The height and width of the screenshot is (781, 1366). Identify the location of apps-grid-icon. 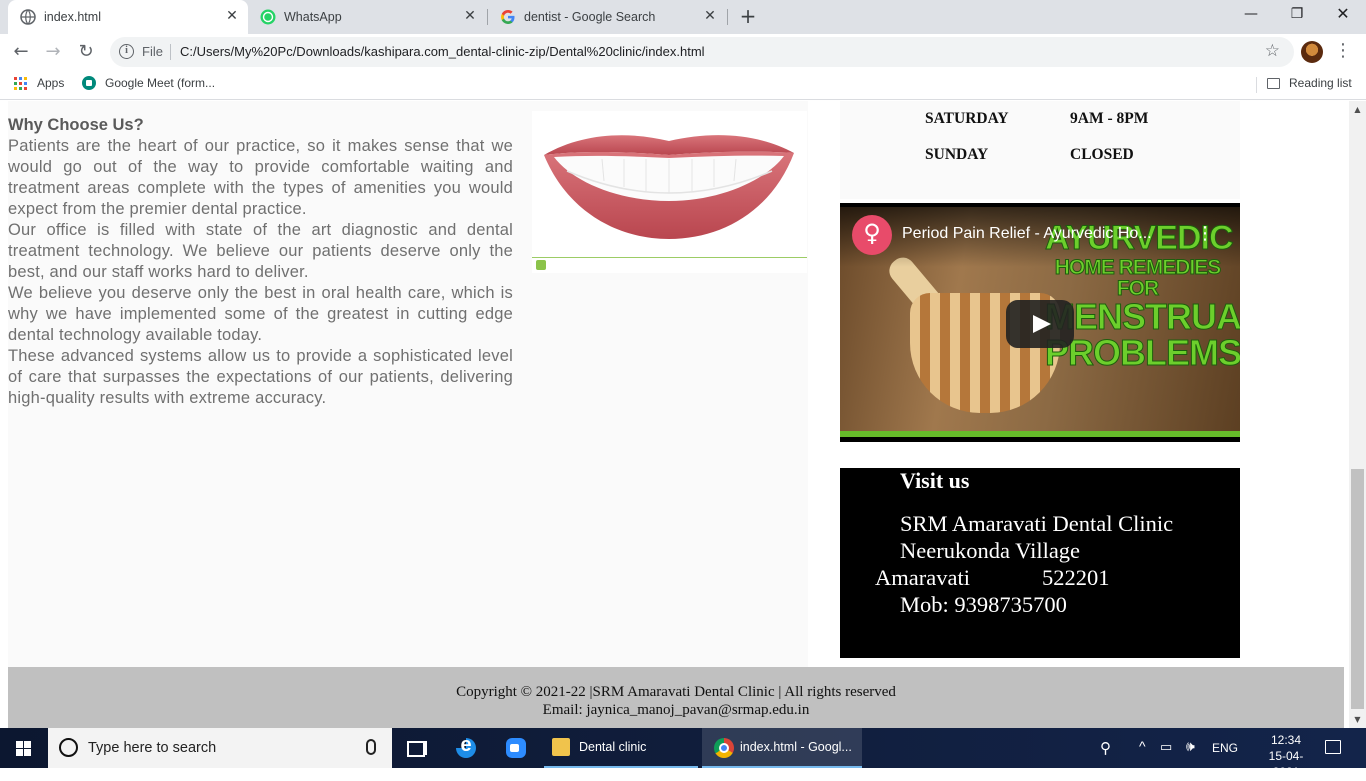
(20, 83).